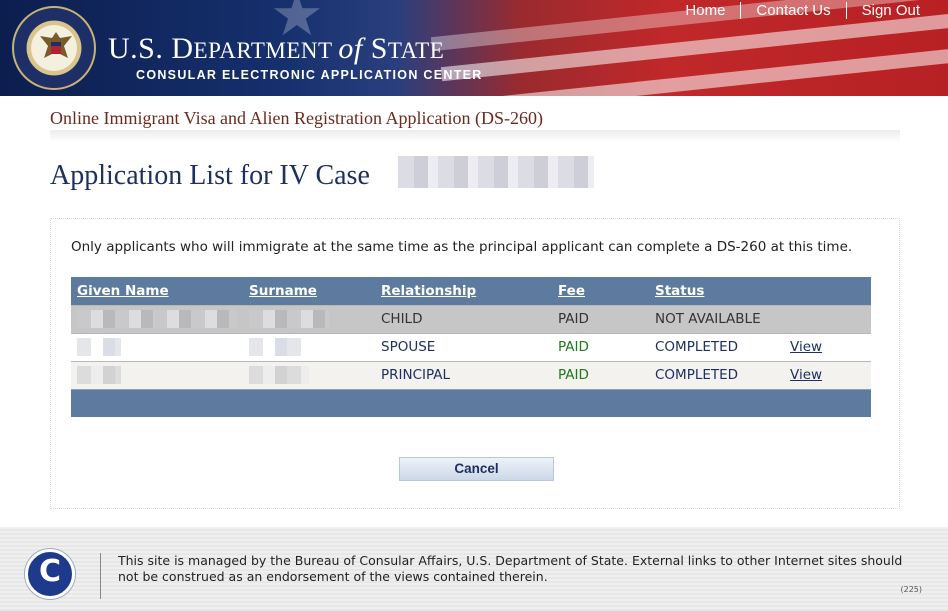 This screenshot has height=611, width=948. I want to click on column-header-given-name: Given Name, so click(157, 291).